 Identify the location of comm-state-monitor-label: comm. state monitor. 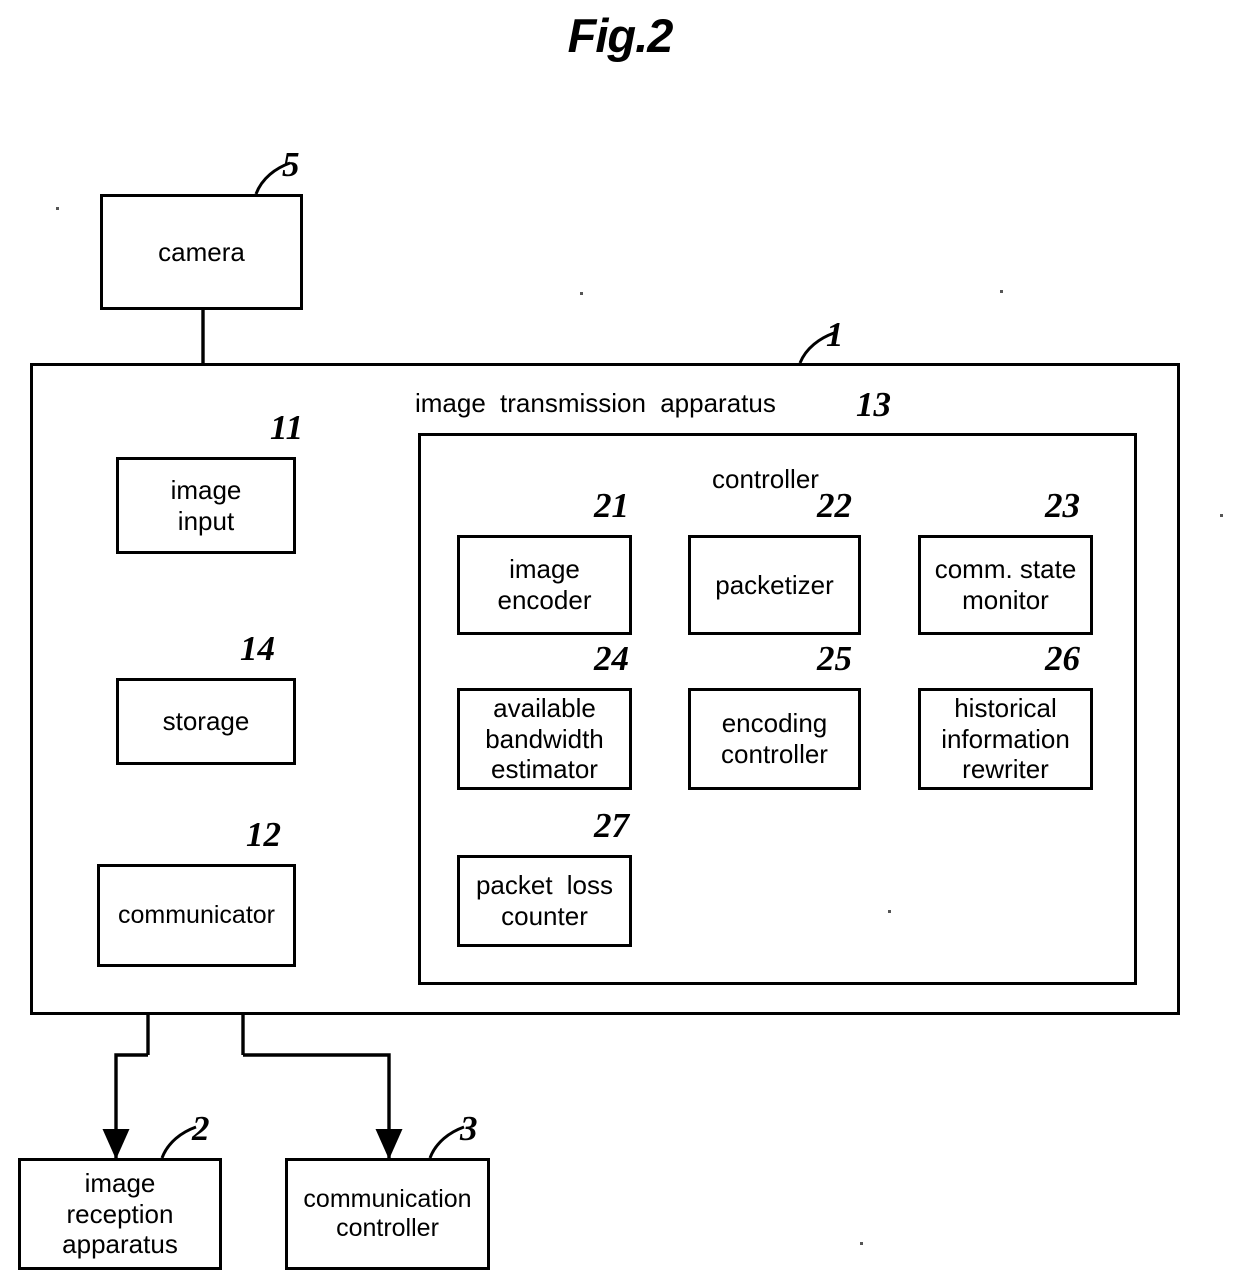
(1005, 584).